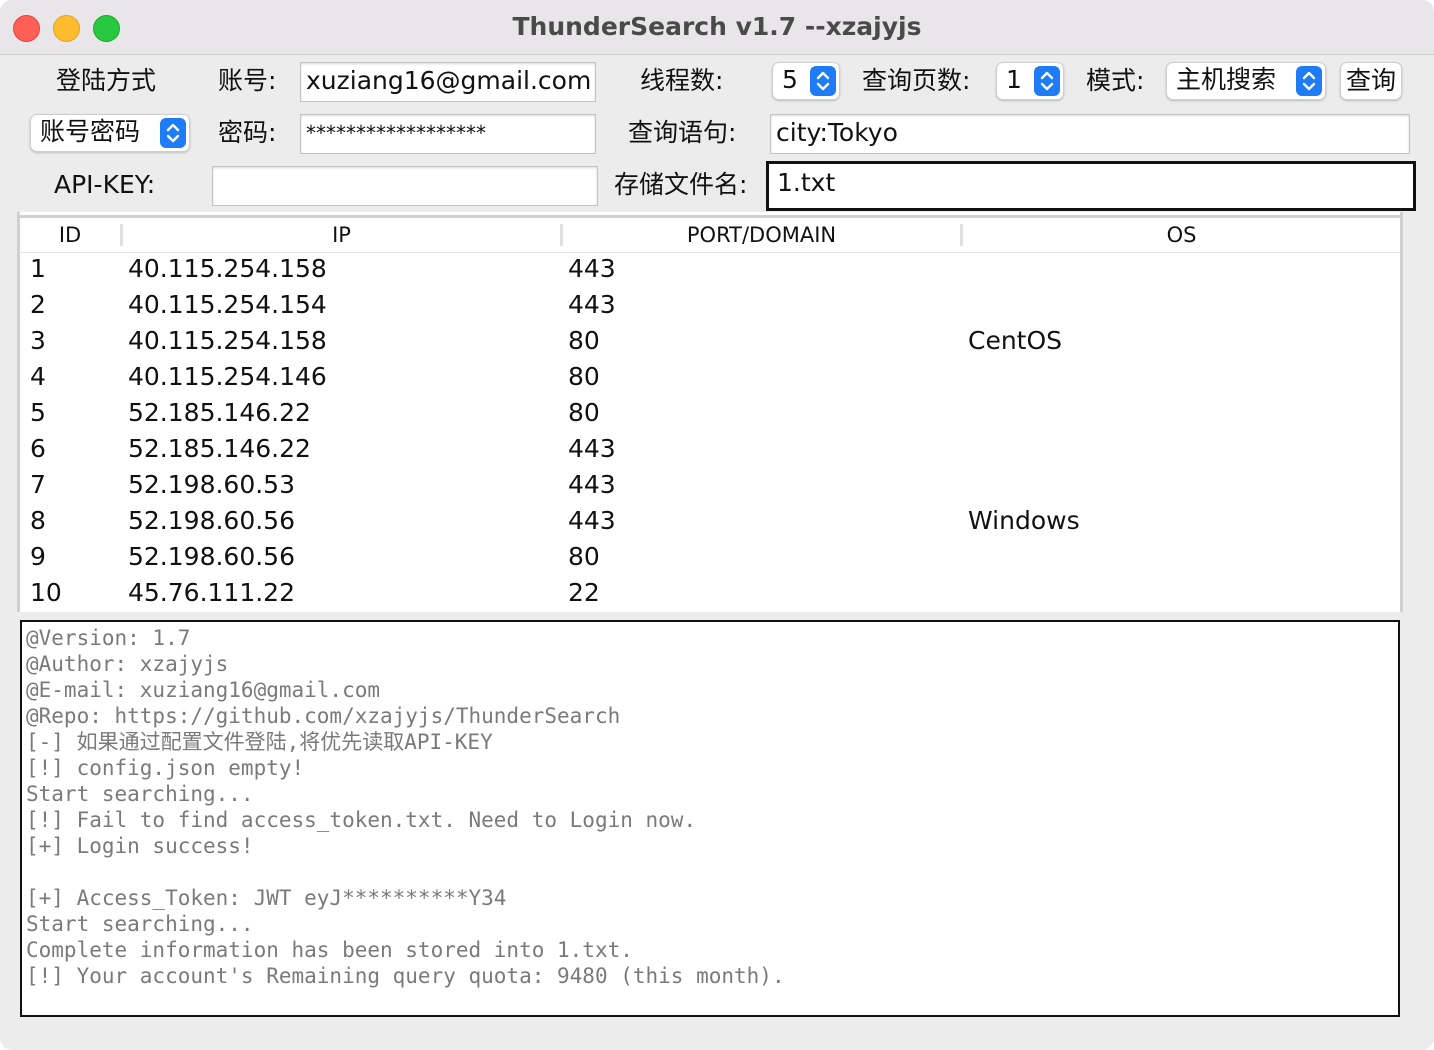 This screenshot has width=1434, height=1050. I want to click on pages-value: 1, so click(1014, 79).